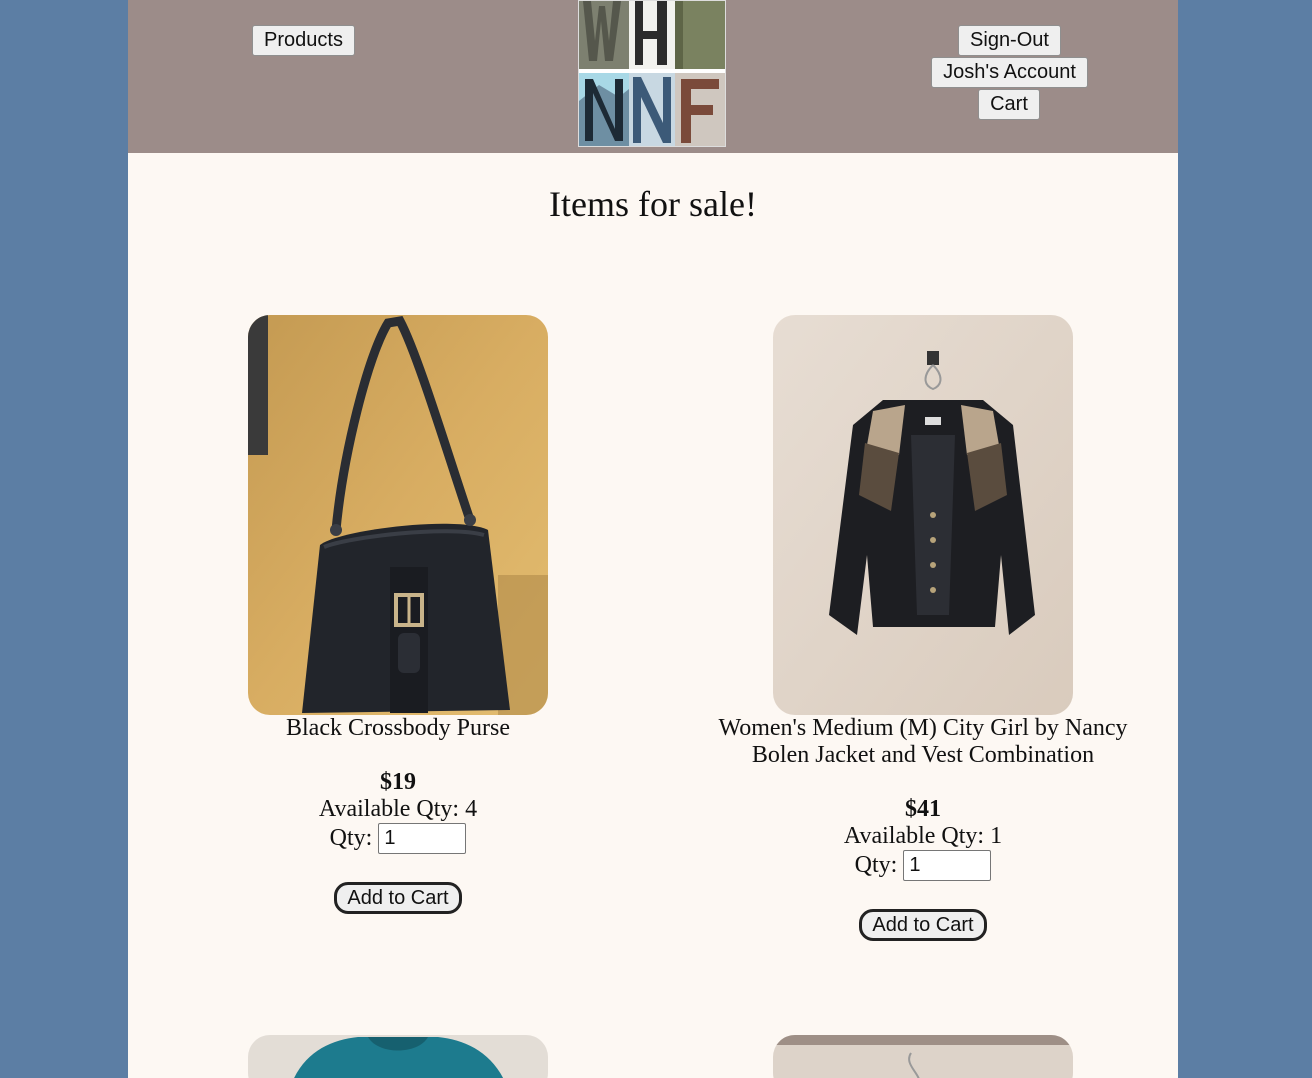 The height and width of the screenshot is (1078, 1312). Describe the element at coordinates (398, 782) in the screenshot. I see `product-price: $19` at that location.